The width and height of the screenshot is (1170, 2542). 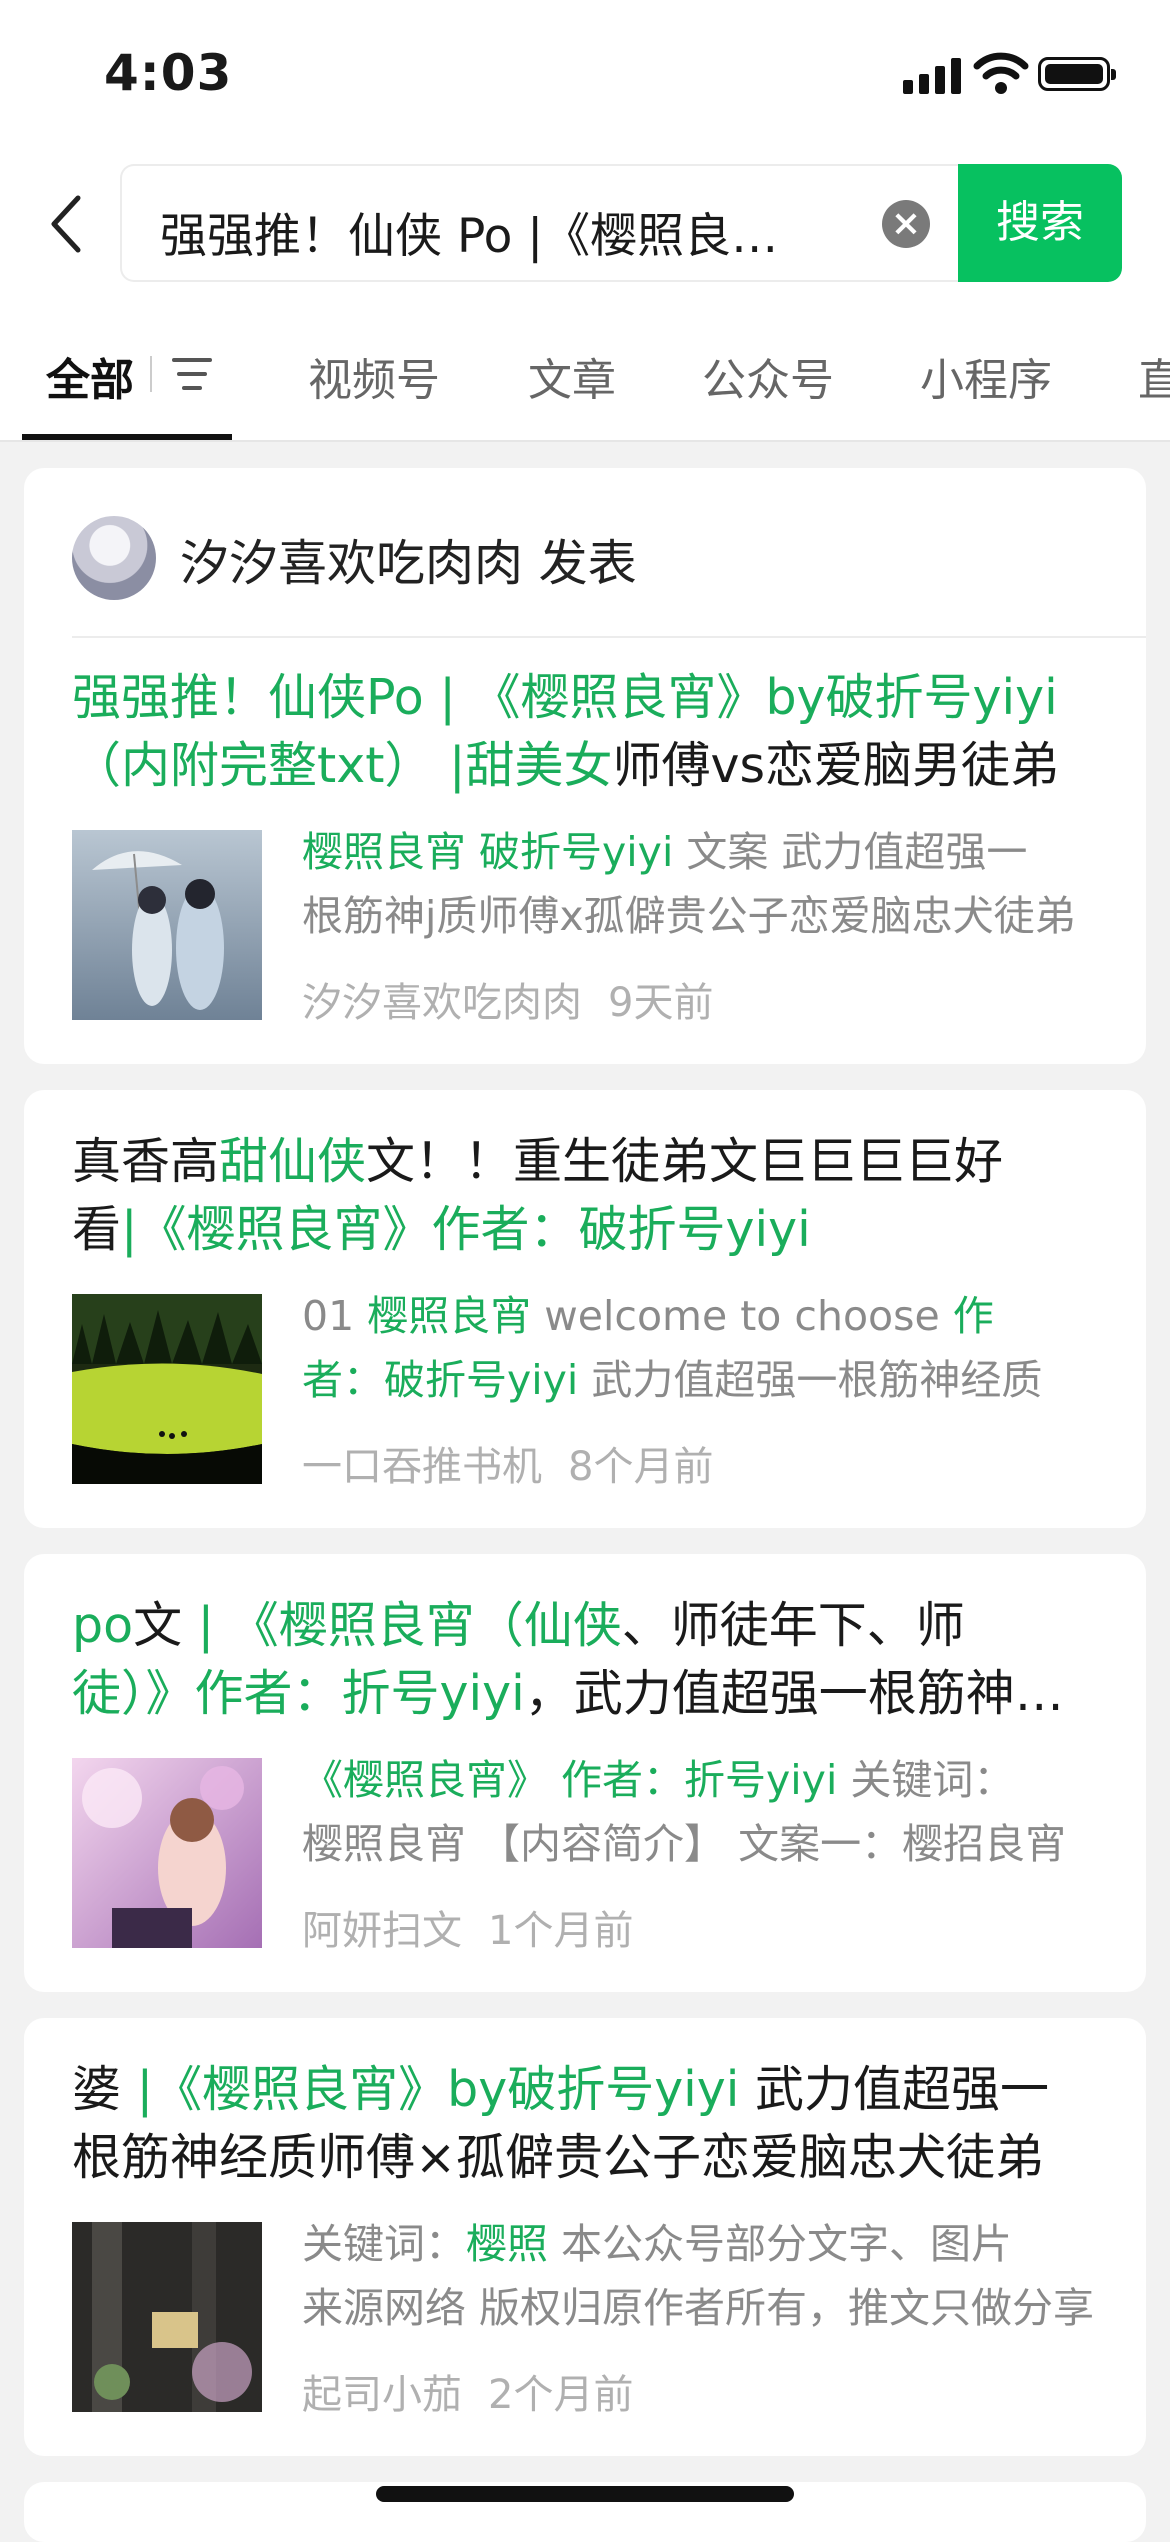 What do you see at coordinates (641, 1467) in the screenshot?
I see `result-time: 8个月前` at bounding box center [641, 1467].